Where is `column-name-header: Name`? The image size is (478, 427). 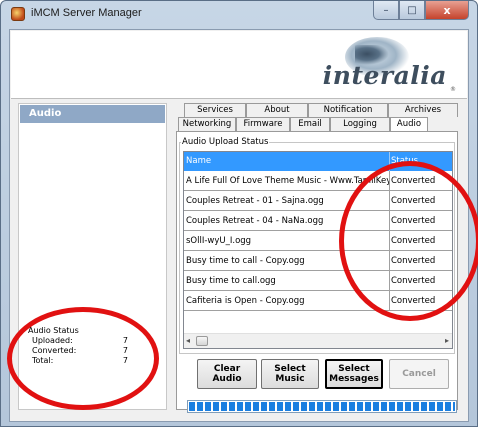 column-name-header: Name is located at coordinates (198, 161).